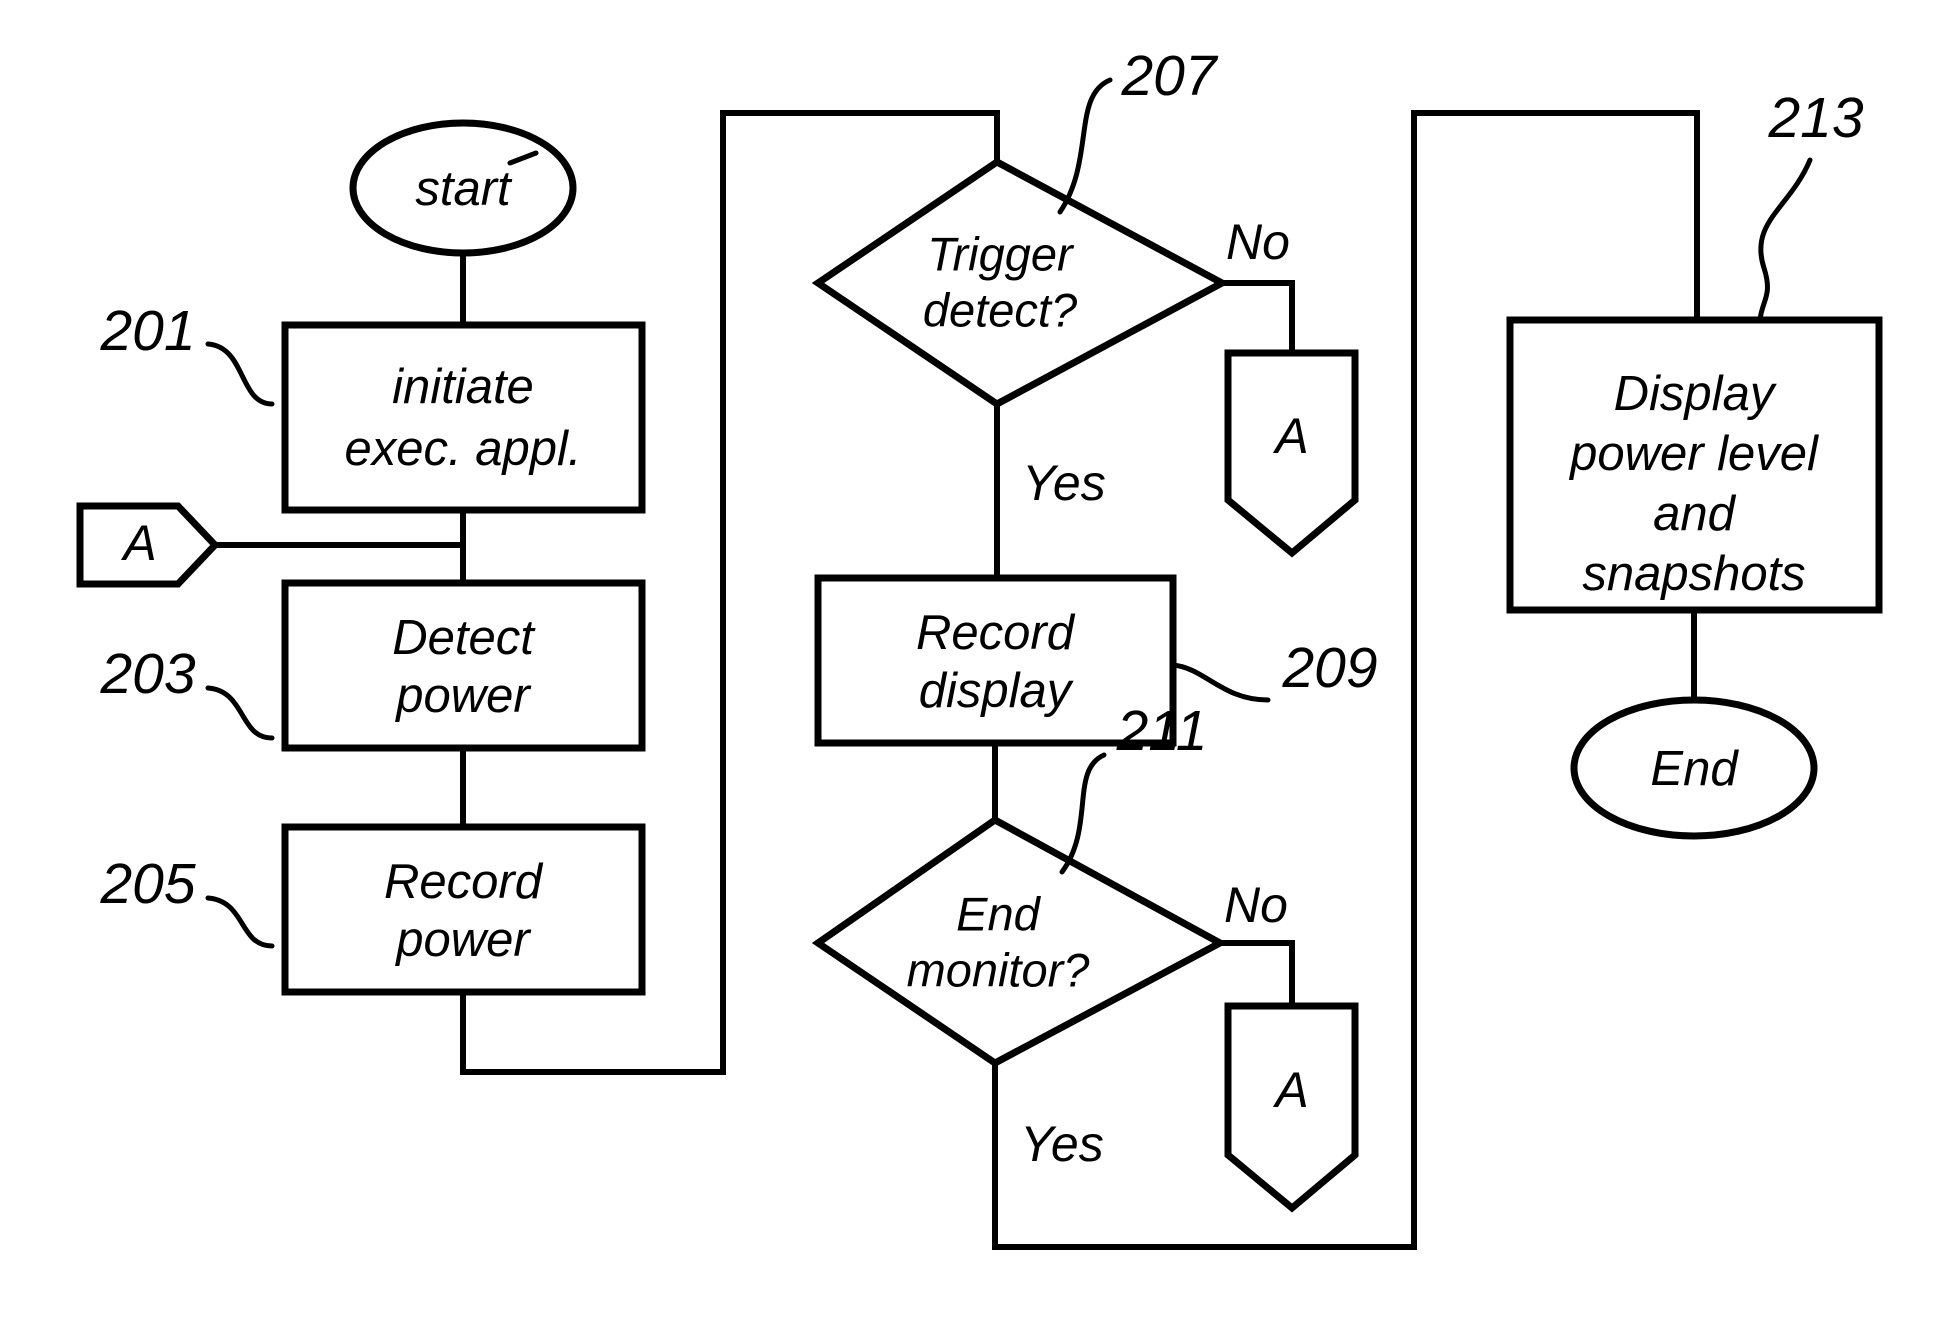 This screenshot has width=1934, height=1320. What do you see at coordinates (1001, 253) in the screenshot?
I see `node-trigger-detect-label-1: Trigger` at bounding box center [1001, 253].